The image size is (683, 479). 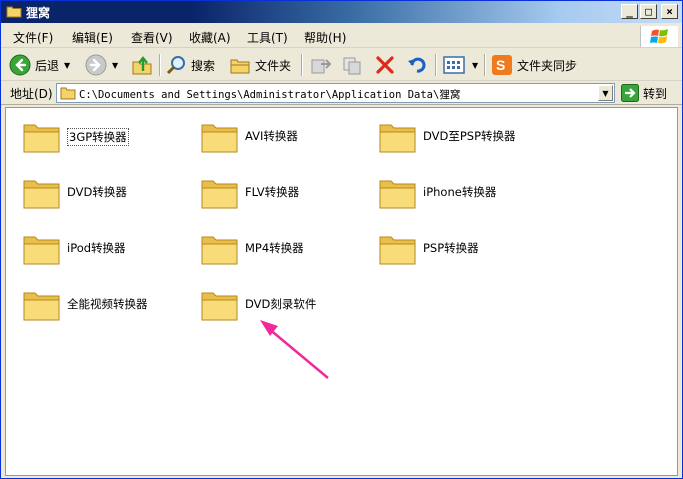 I want to click on delete-button, so click(x=385, y=65).